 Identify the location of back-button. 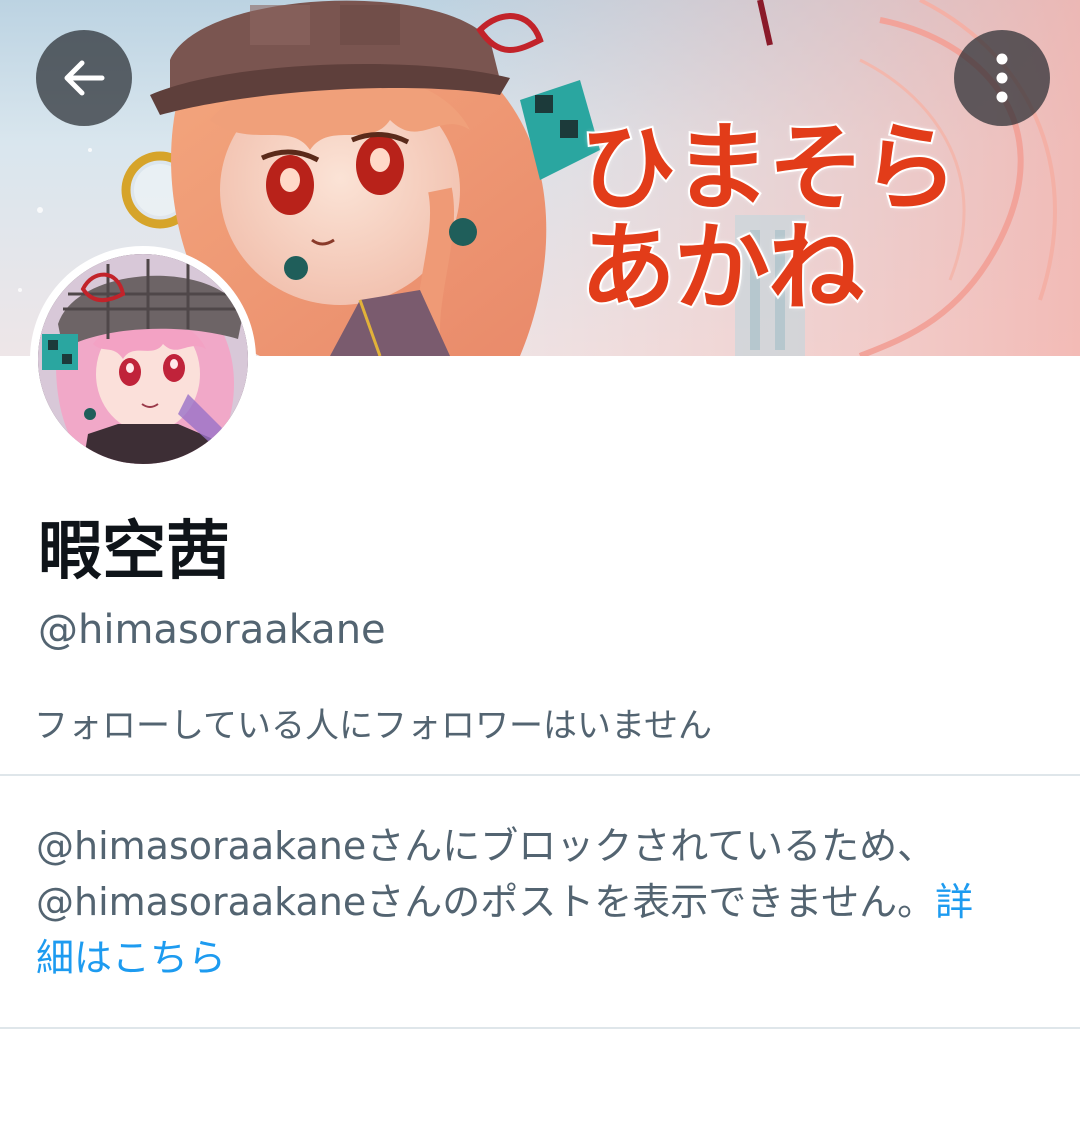
(84, 78).